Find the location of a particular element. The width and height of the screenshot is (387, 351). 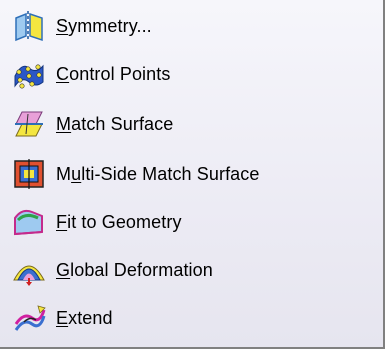

control-points-icon is located at coordinates (29, 74).